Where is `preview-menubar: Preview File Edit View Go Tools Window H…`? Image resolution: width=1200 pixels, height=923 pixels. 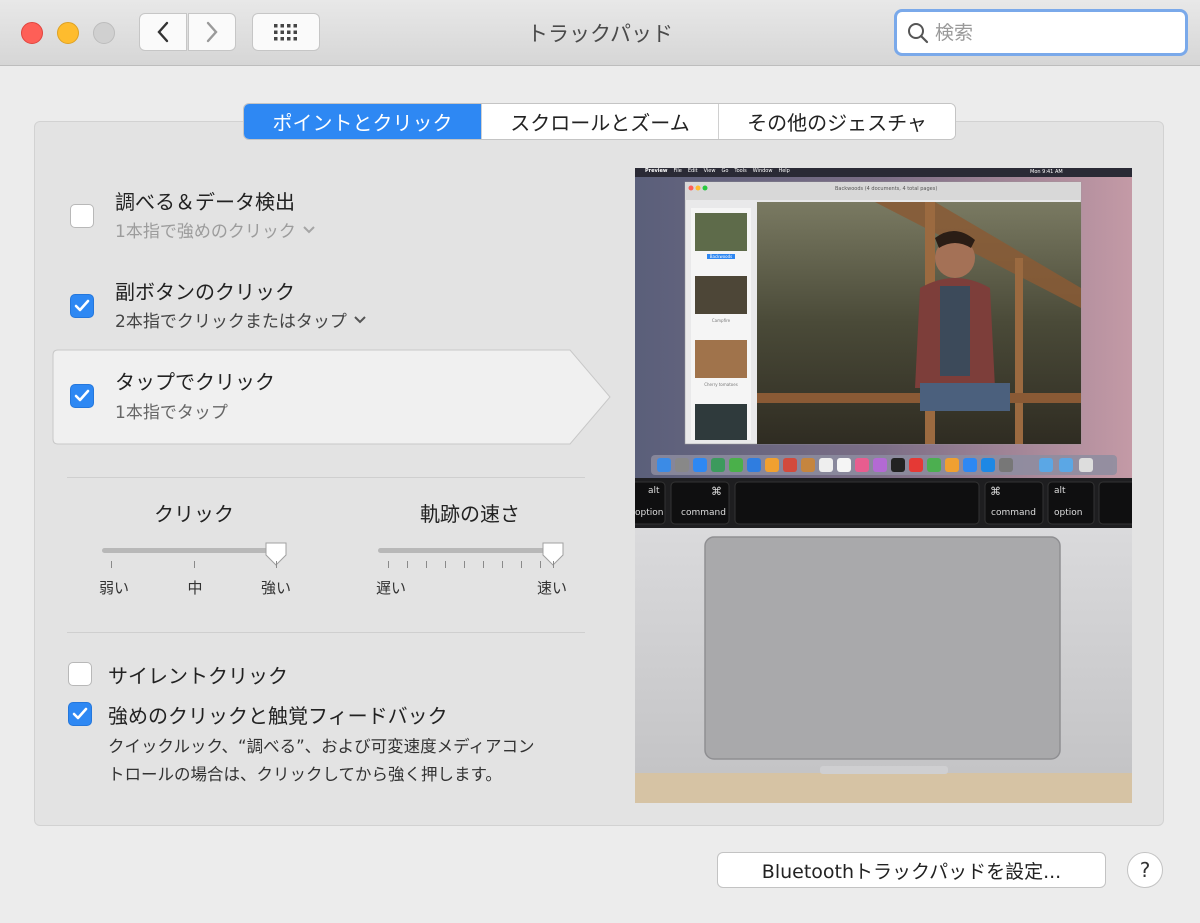 preview-menubar: Preview File Edit View Go Tools Window H… is located at coordinates (713, 171).